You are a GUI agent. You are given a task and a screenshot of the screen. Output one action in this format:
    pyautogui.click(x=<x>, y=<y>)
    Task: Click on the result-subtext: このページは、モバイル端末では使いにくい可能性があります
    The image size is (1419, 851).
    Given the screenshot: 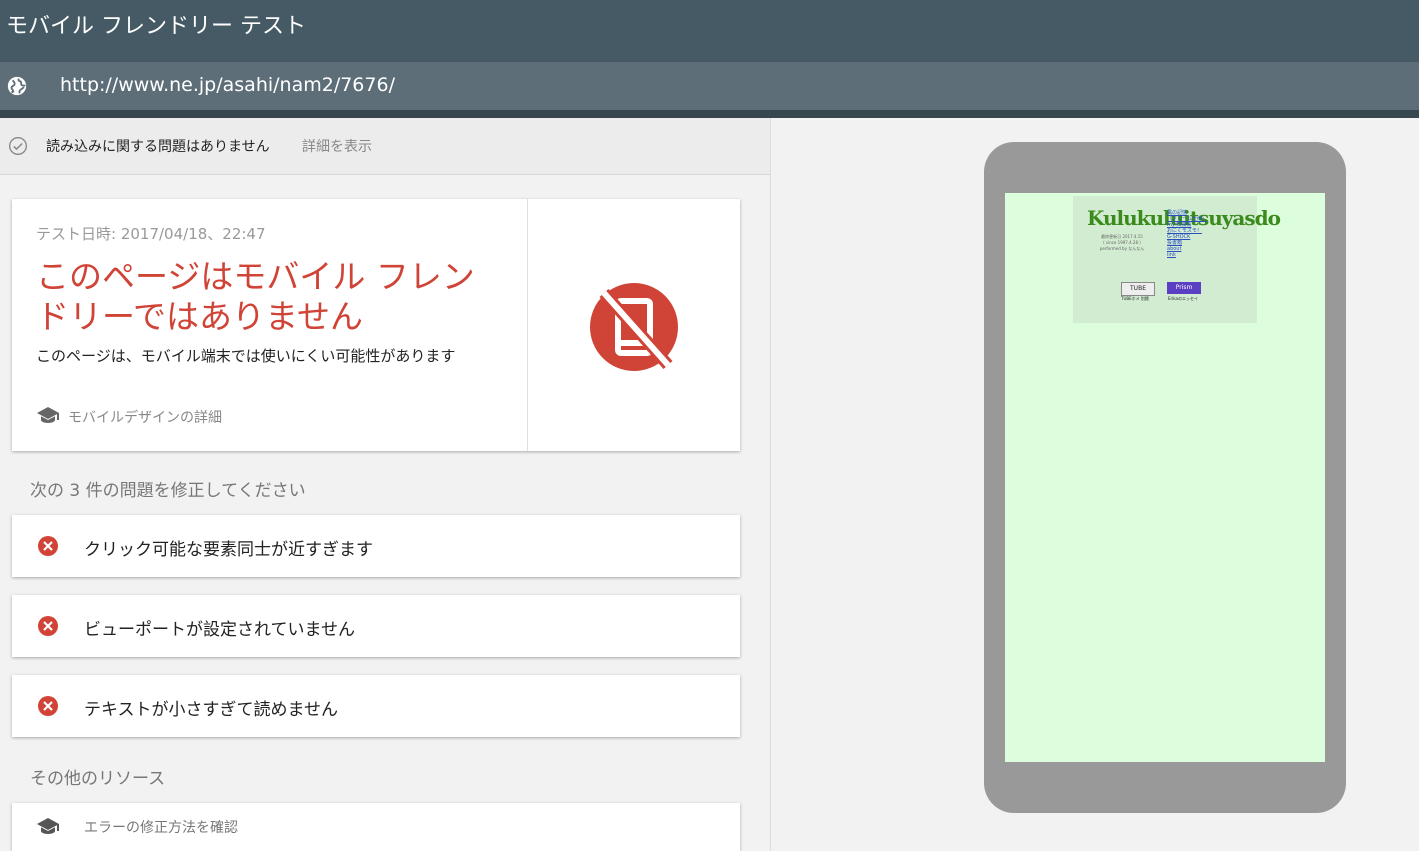 What is the action you would take?
    pyautogui.click(x=246, y=356)
    